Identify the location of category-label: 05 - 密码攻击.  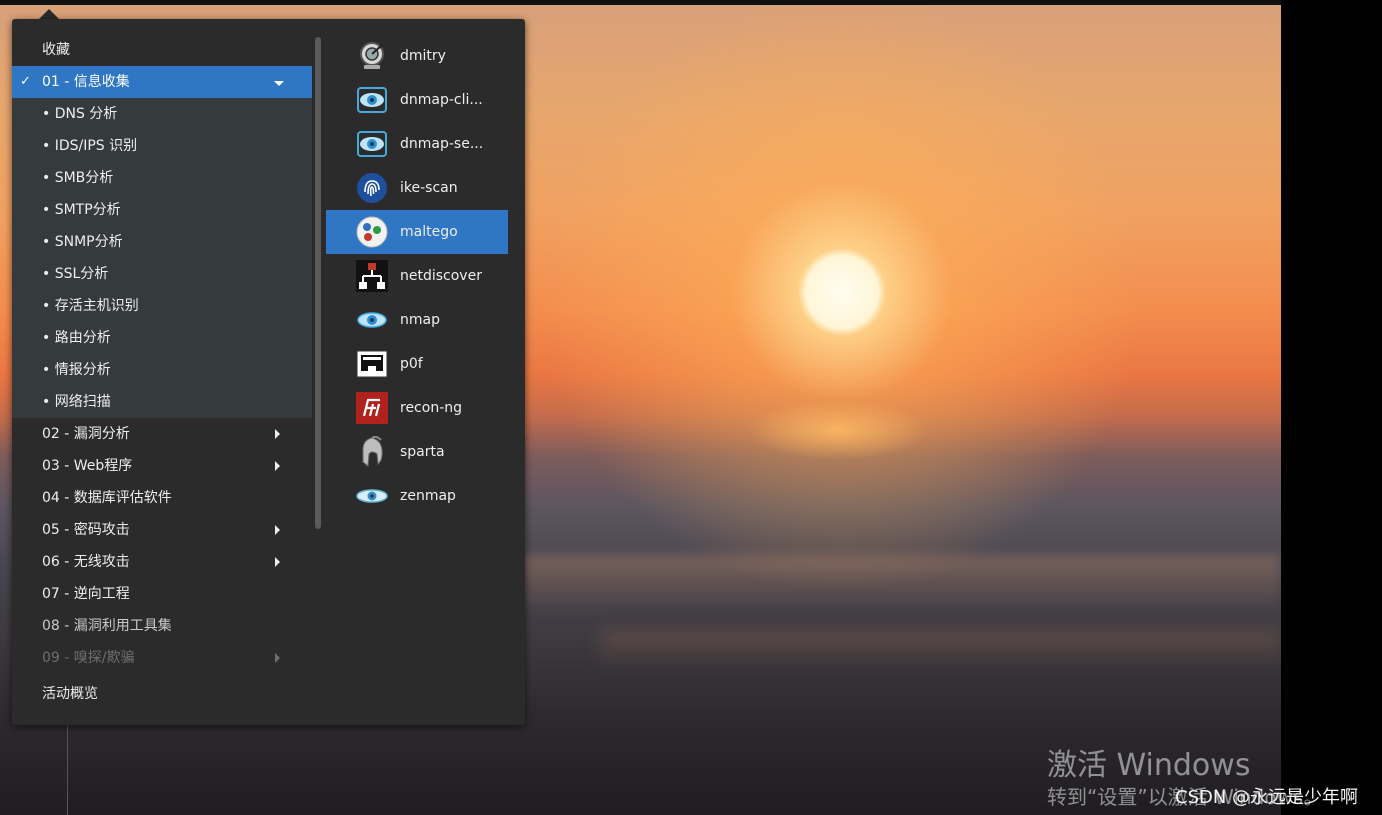
(86, 530).